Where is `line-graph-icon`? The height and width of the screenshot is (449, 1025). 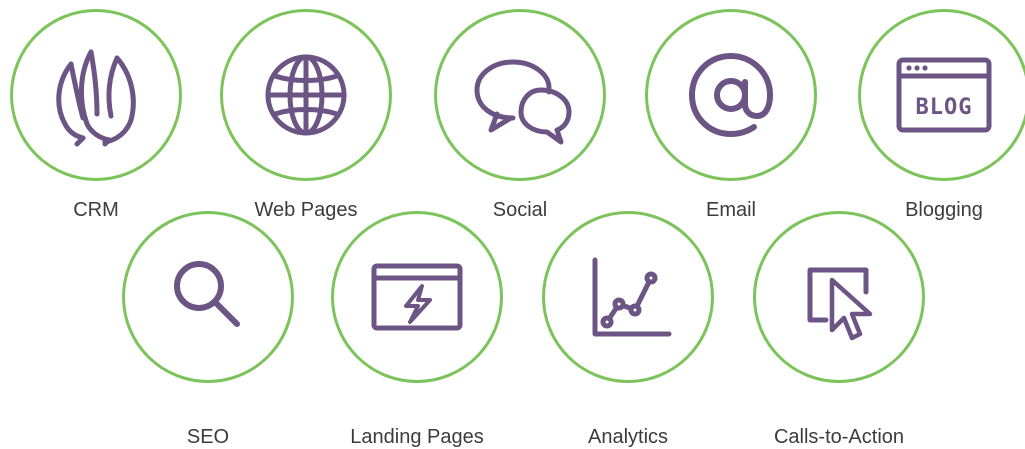
line-graph-icon is located at coordinates (632, 297).